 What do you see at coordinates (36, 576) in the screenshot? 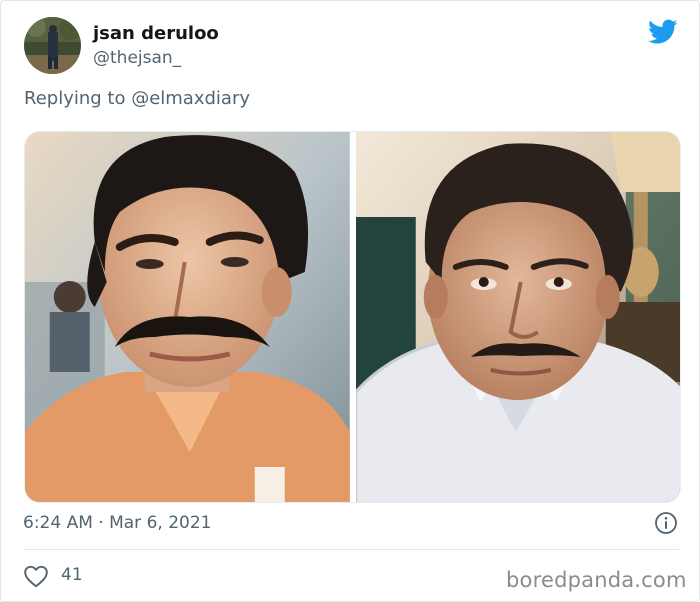
I see `heart-icon` at bounding box center [36, 576].